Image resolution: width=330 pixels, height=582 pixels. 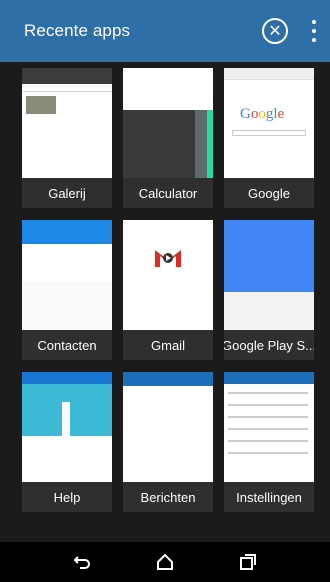 I want to click on app-card-contacten: Contacten, so click(x=67, y=290).